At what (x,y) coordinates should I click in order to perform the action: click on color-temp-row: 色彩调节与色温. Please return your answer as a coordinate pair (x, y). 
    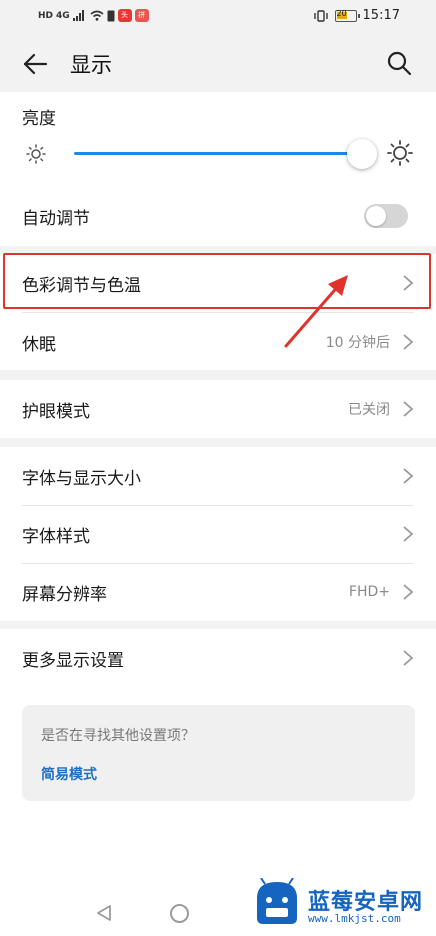
    Looking at the image, I should click on (218, 283).